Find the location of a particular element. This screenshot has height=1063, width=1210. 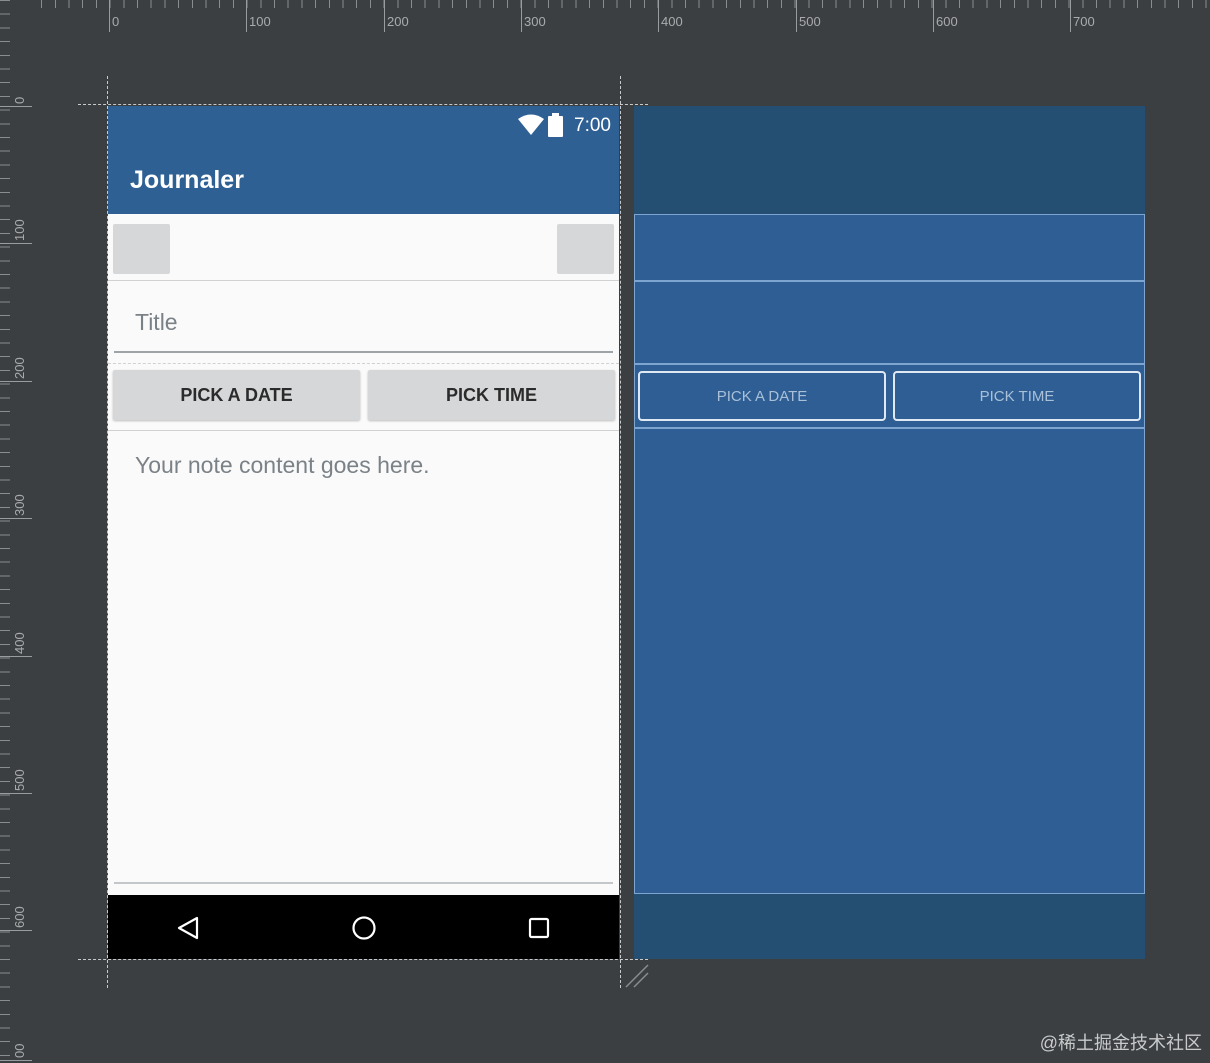

battery-icon is located at coordinates (555, 125).